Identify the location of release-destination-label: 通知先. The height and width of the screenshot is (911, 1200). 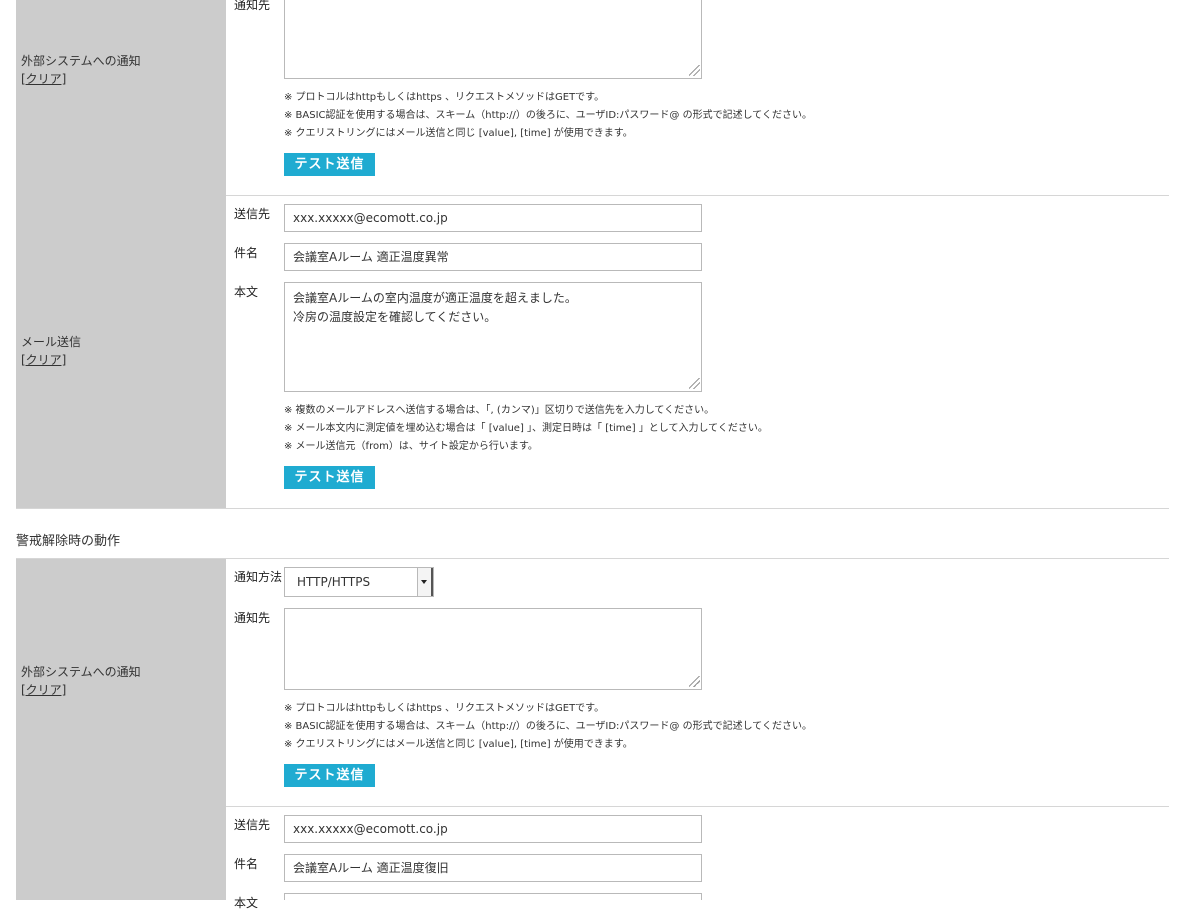
(252, 618).